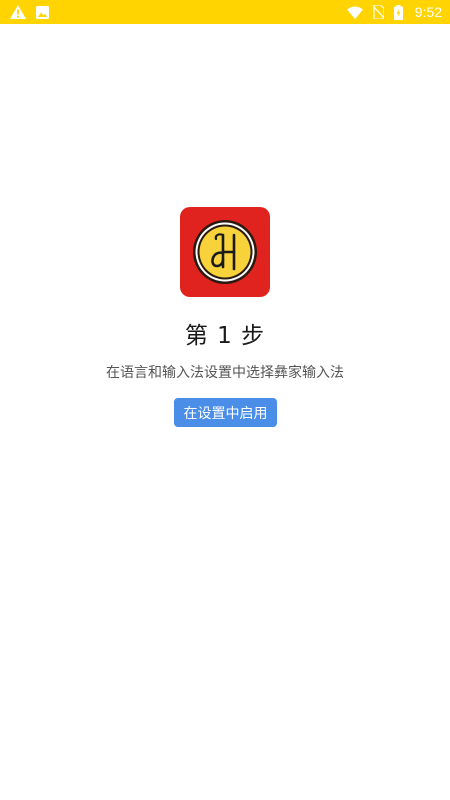 This screenshot has width=450, height=800. I want to click on yi-input-logo-icon, so click(225, 252).